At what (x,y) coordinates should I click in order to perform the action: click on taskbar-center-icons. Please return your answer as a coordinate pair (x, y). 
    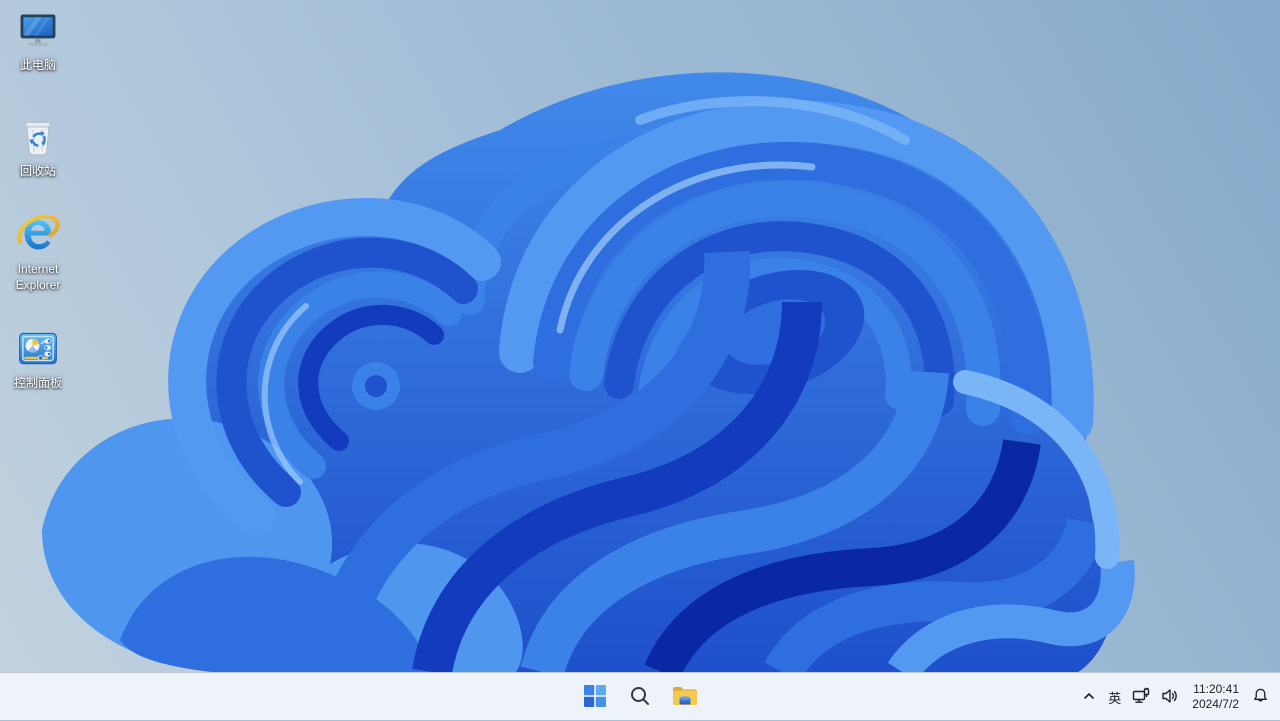
    Looking at the image, I should click on (640, 697).